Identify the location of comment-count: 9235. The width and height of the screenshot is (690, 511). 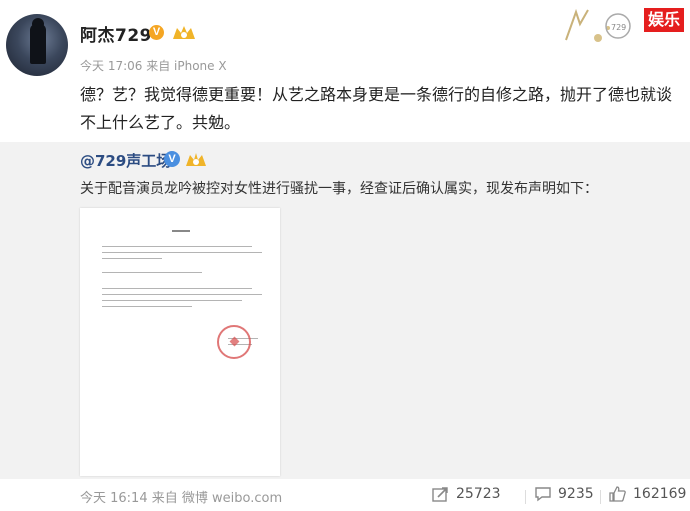
(576, 494).